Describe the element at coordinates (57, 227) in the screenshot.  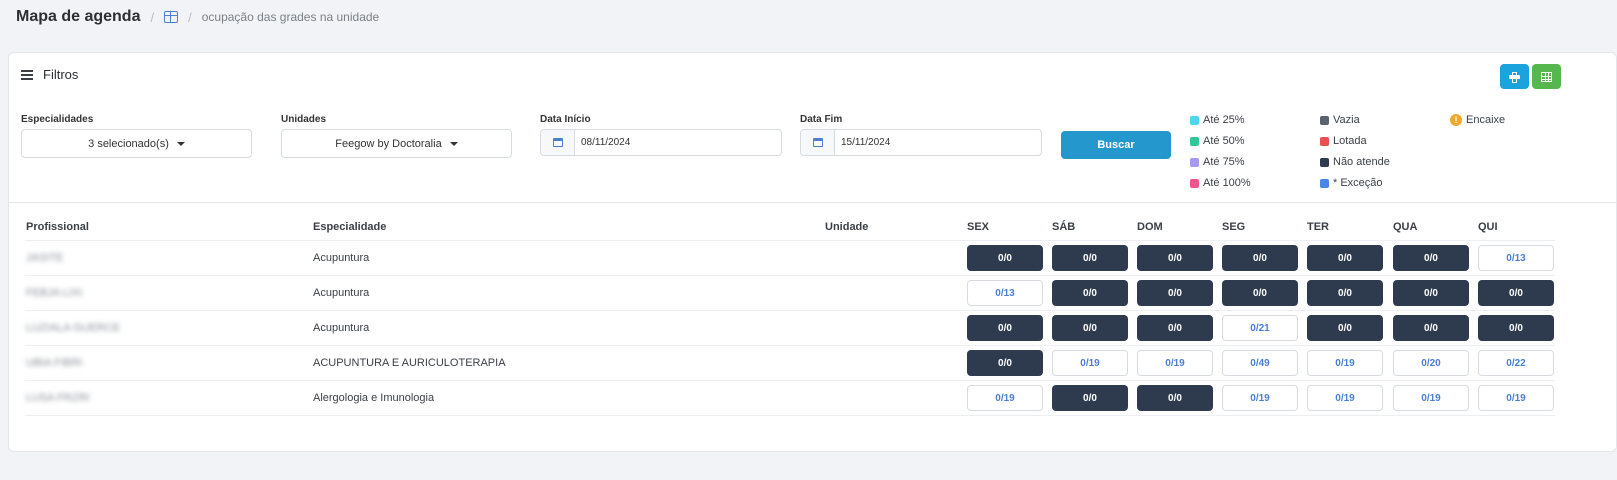
I see `header-profissional: Profissional` at that location.